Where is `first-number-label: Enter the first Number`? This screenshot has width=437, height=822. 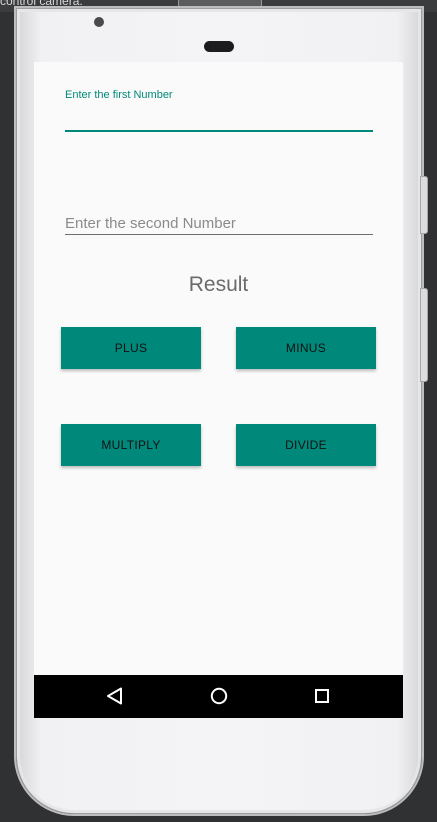 first-number-label: Enter the first Number is located at coordinates (119, 95).